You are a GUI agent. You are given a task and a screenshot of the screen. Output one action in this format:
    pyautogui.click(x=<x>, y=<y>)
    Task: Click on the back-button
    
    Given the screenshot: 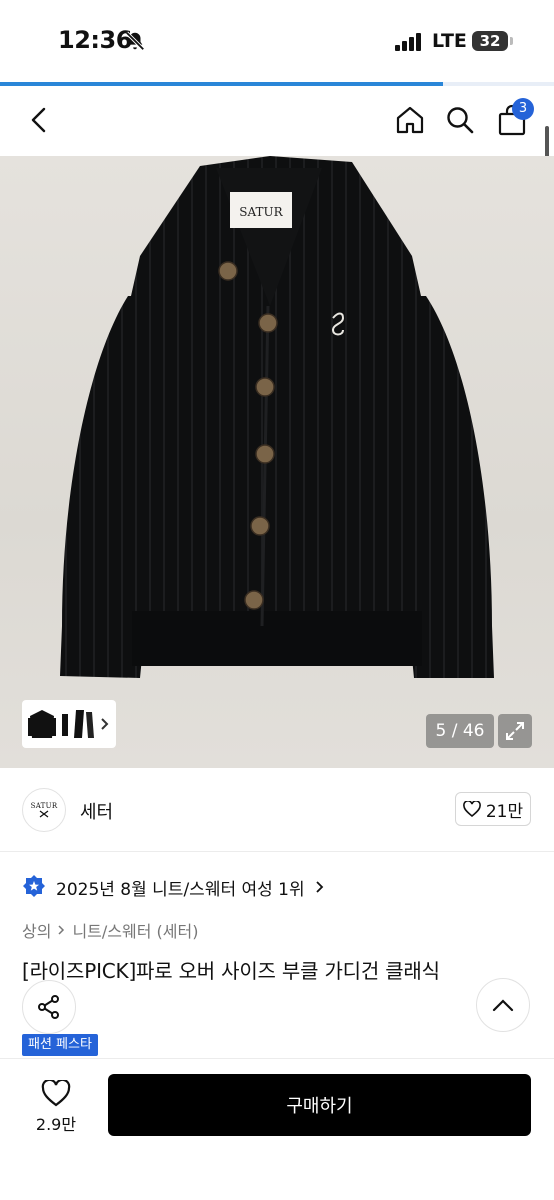 What is the action you would take?
    pyautogui.click(x=40, y=120)
    